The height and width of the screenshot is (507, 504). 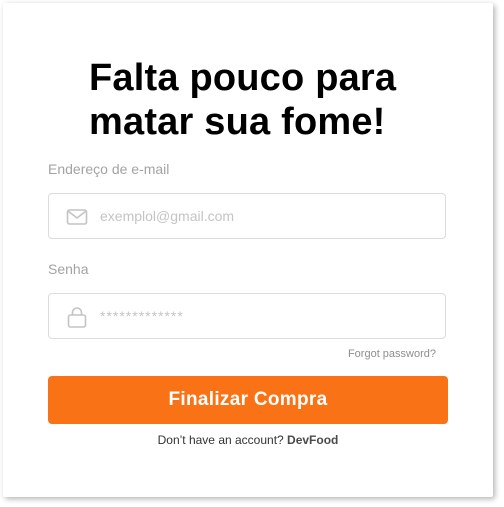 I want to click on password-field, so click(x=247, y=316).